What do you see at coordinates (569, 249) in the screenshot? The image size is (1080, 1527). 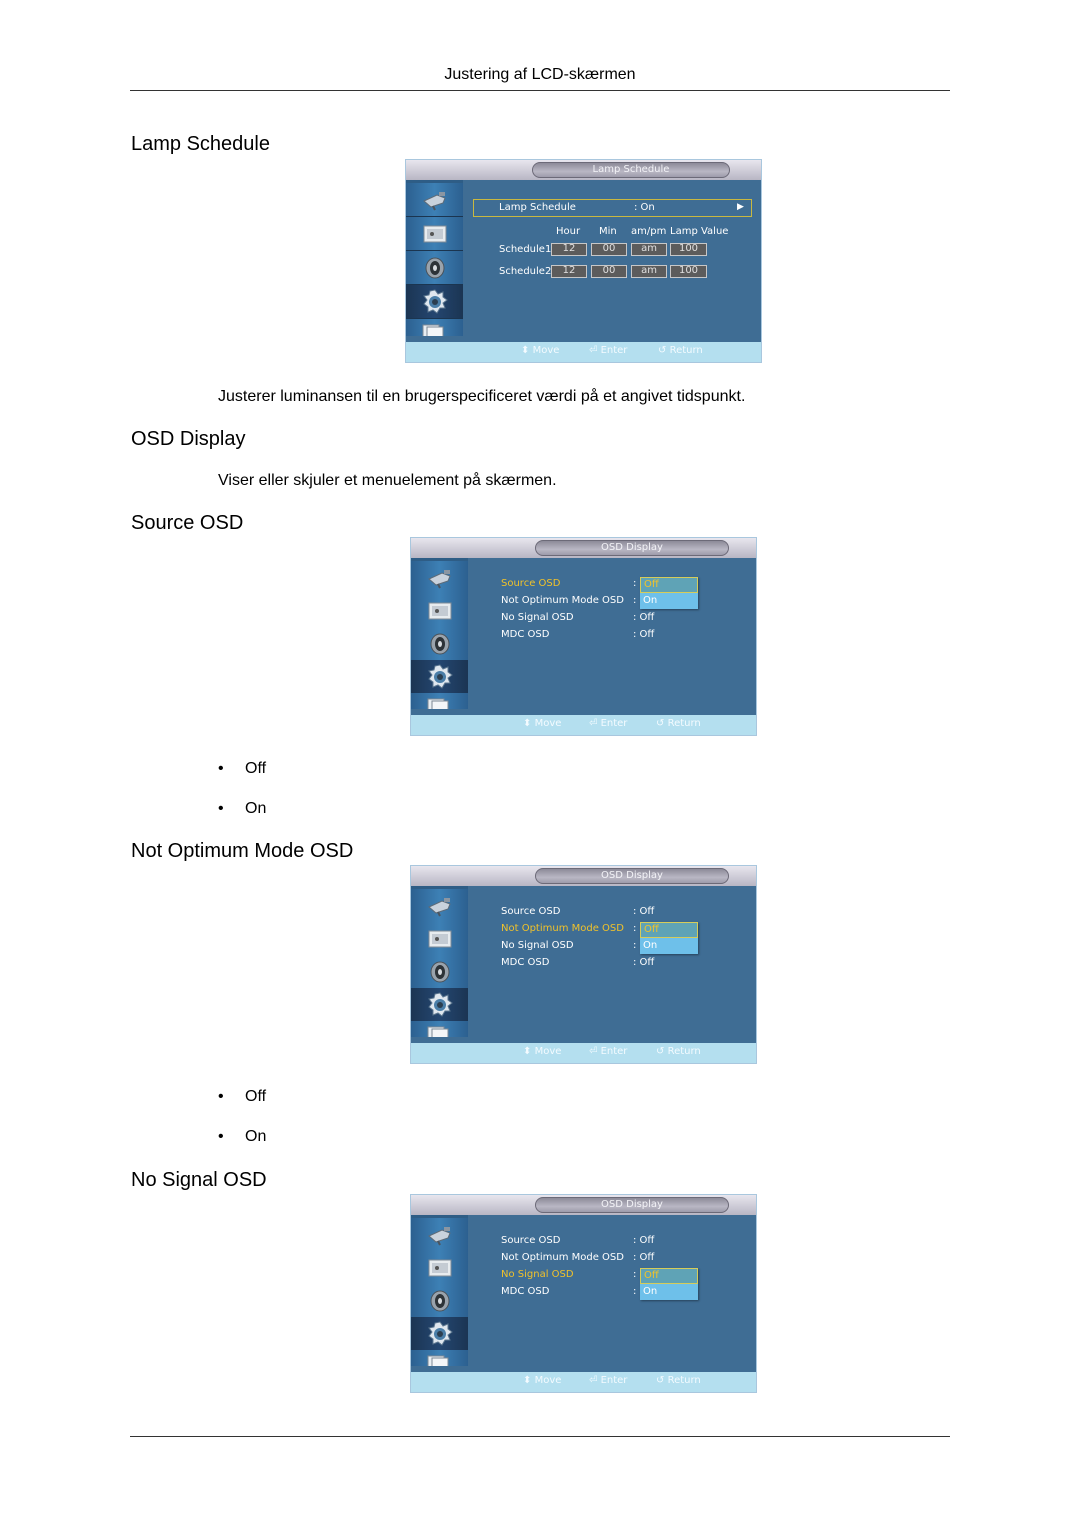 I see `schedule1-hour: 12` at bounding box center [569, 249].